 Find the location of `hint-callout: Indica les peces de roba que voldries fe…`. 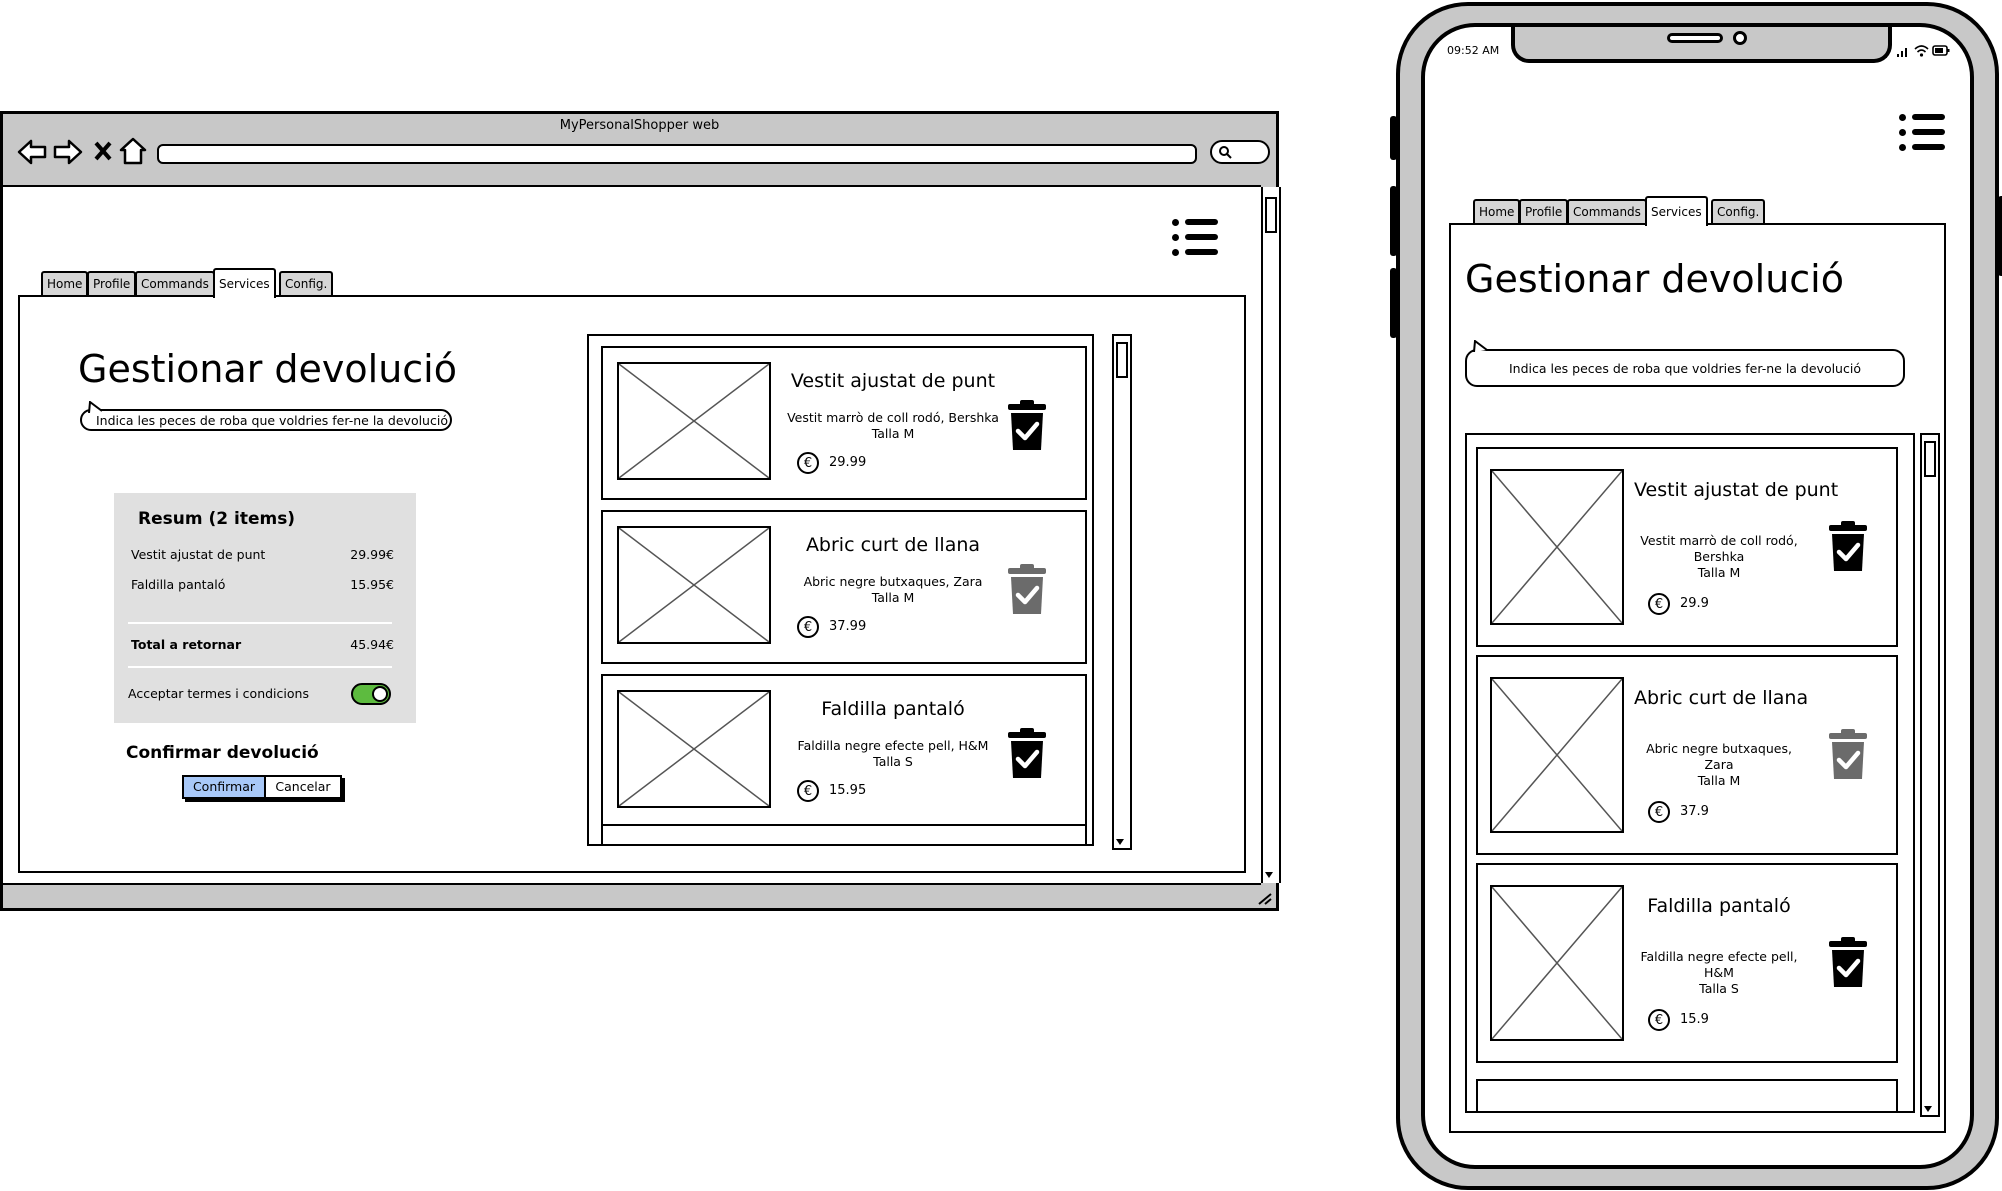

hint-callout: Indica les peces de roba que voldries fe… is located at coordinates (1685, 363).